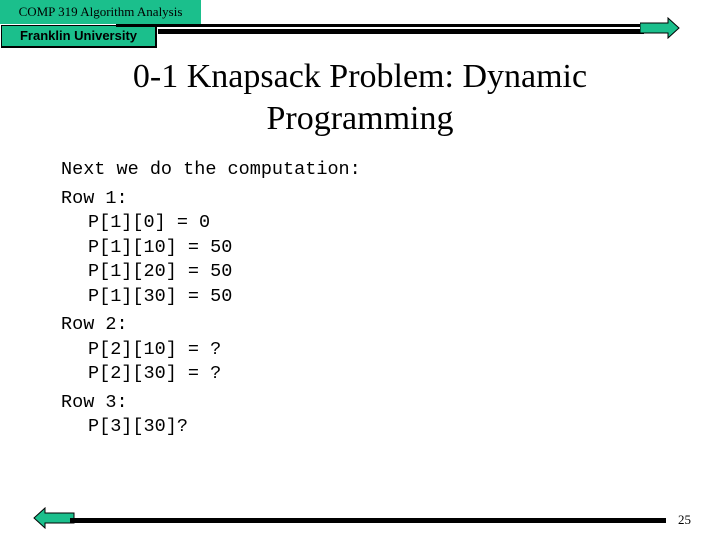 Image resolution: width=720 pixels, height=540 pixels. What do you see at coordinates (211, 169) in the screenshot?
I see `intro-text: Next we do the computation:` at bounding box center [211, 169].